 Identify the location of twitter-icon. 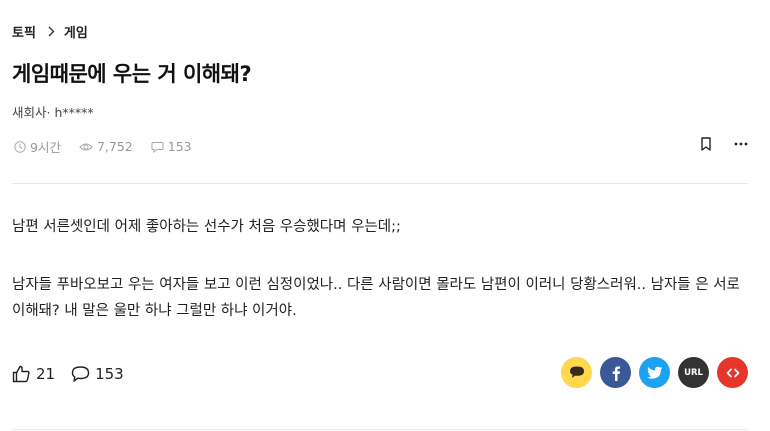
(654, 372).